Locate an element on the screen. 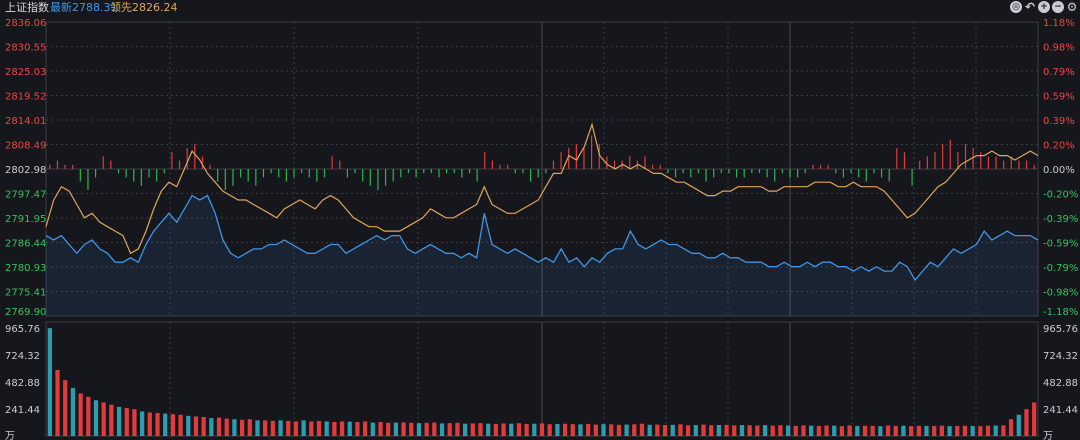 The height and width of the screenshot is (440, 1080). y-right-tick-label: 1.18% is located at coordinates (1059, 23).